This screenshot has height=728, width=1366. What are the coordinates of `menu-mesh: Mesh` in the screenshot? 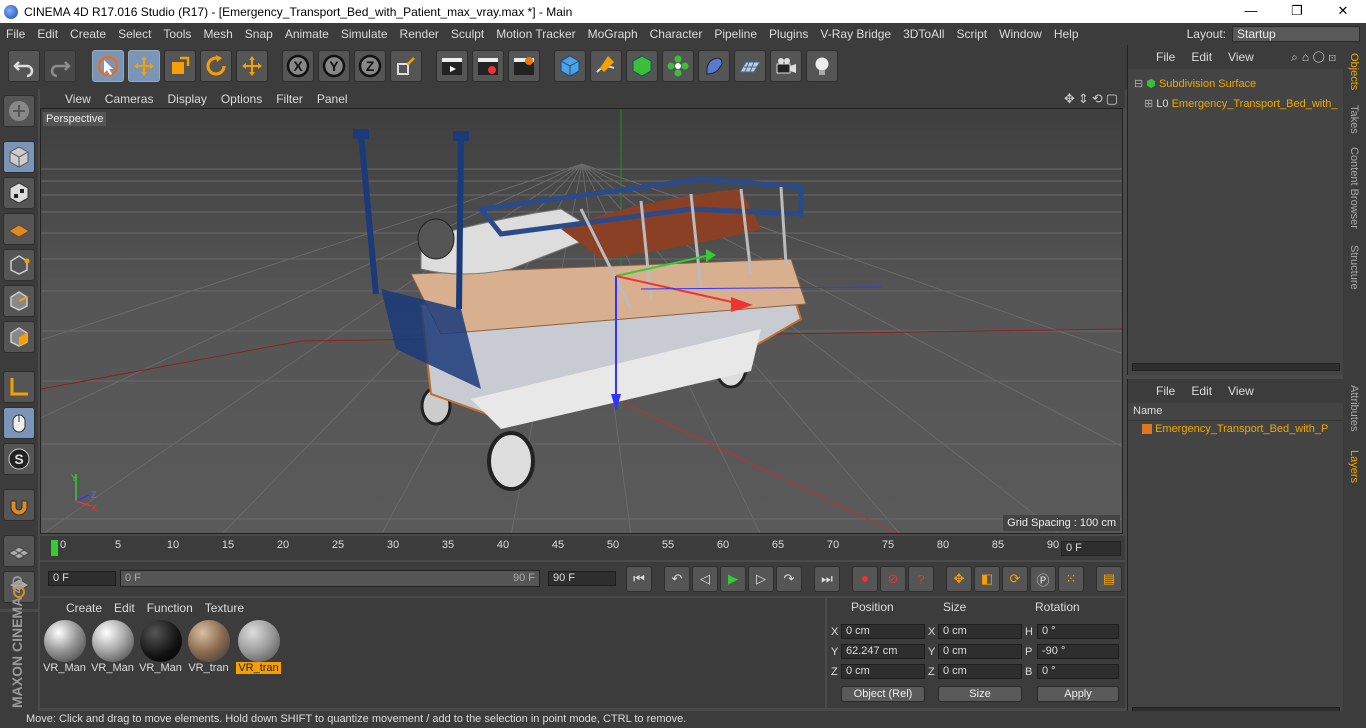 It's located at (217, 34).